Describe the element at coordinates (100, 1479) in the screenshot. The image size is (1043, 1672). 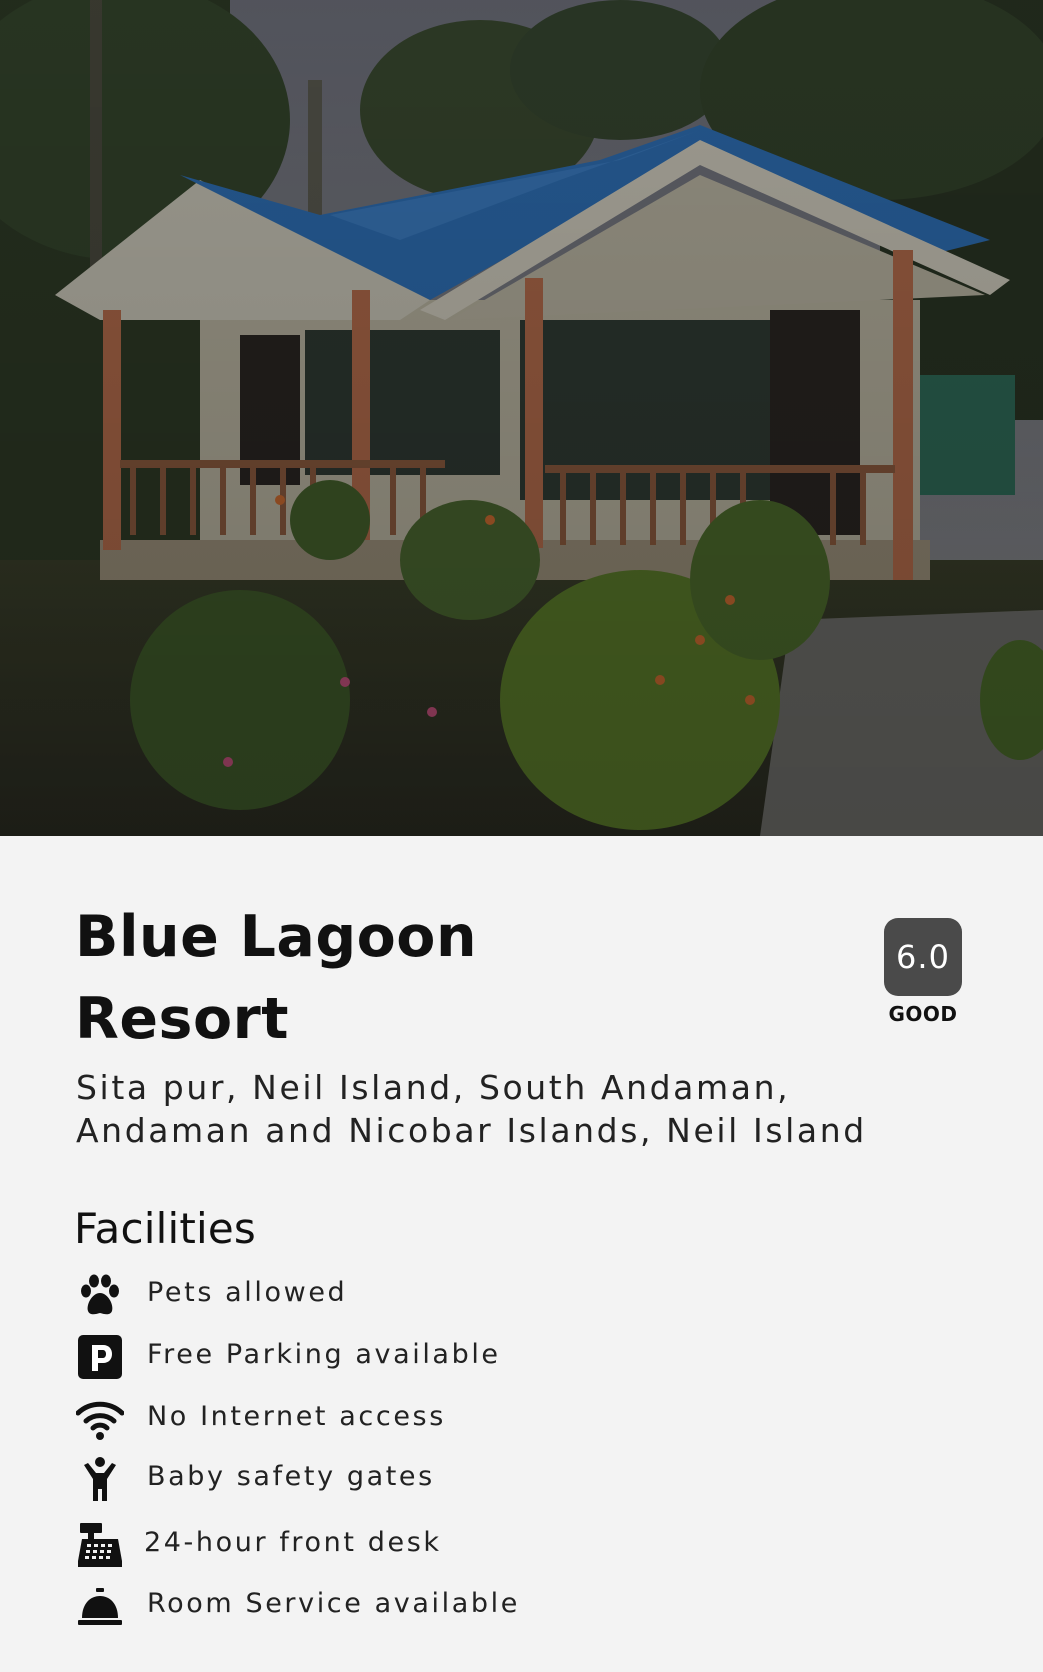
I see `child-icon` at that location.